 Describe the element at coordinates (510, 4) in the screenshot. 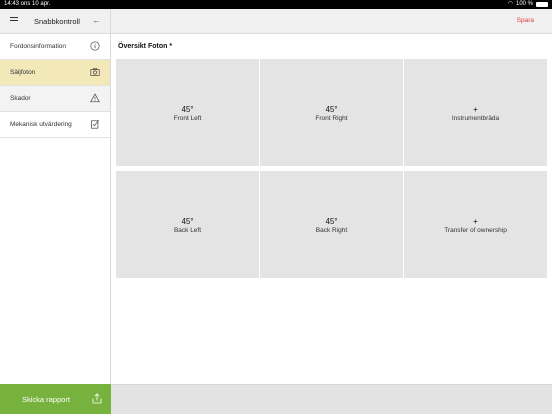

I see `wifi-icon: ◠` at that location.